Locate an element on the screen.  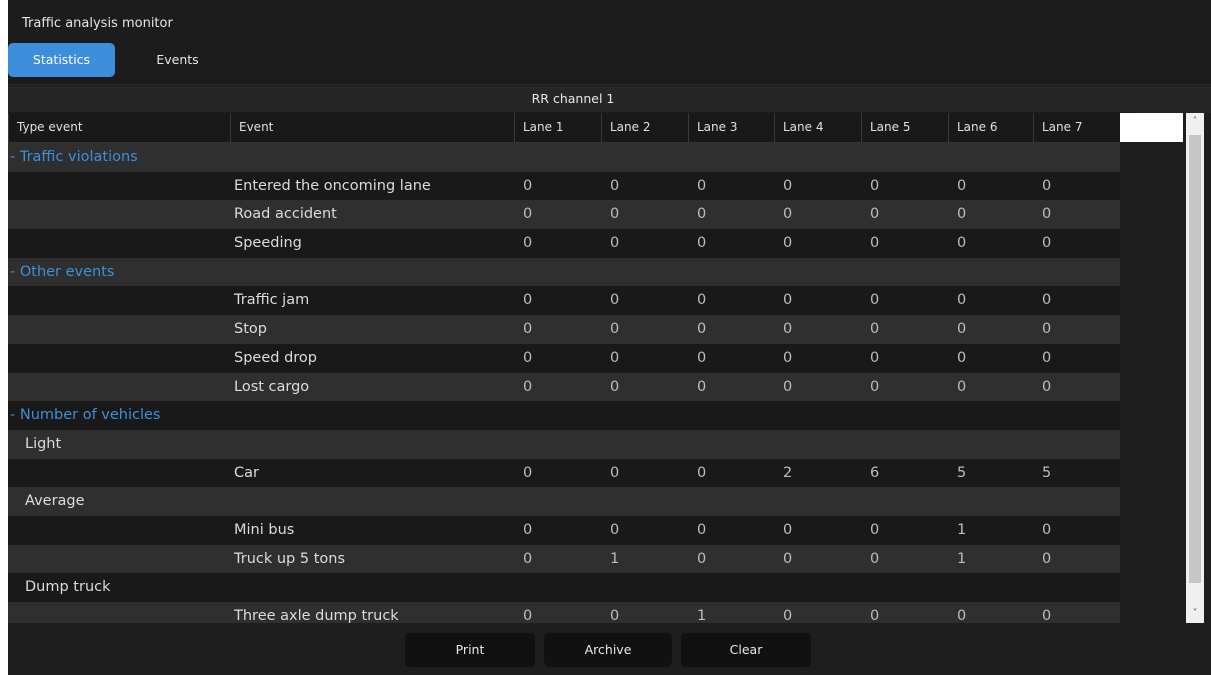
table-row: Mini bus 0 0 0 0 0 1 0 is located at coordinates (564, 530).